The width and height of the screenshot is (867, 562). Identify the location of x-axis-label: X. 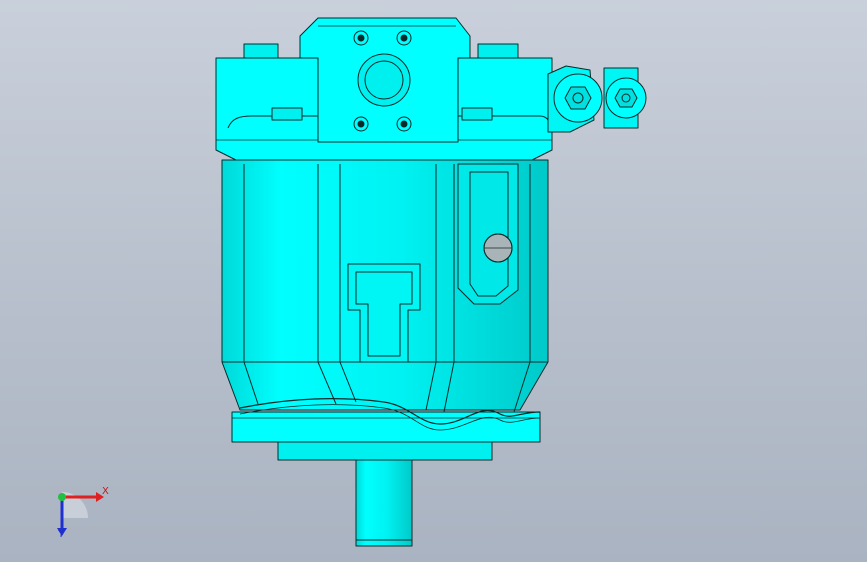
(105, 491).